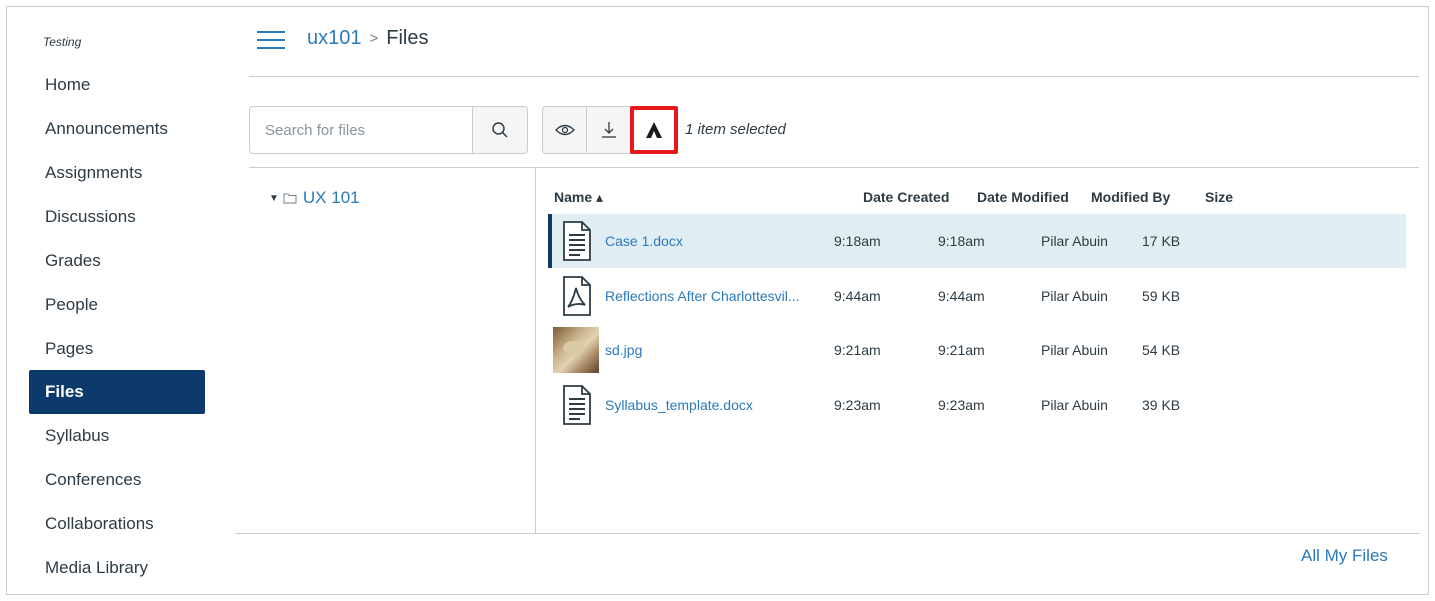 The width and height of the screenshot is (1435, 601). What do you see at coordinates (117, 85) in the screenshot?
I see `sidebar-item-home: Home` at bounding box center [117, 85].